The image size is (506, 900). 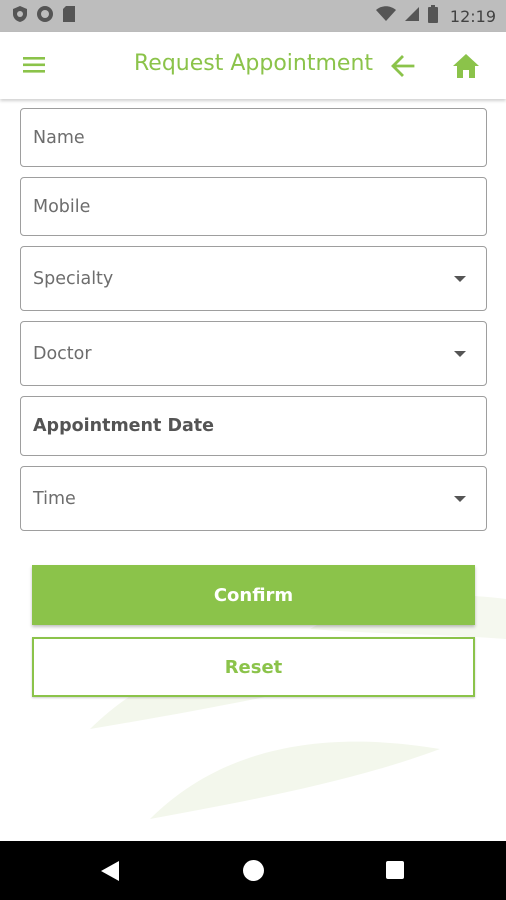 I want to click on status-bar-right-icons: 12:19, so click(x=435, y=16).